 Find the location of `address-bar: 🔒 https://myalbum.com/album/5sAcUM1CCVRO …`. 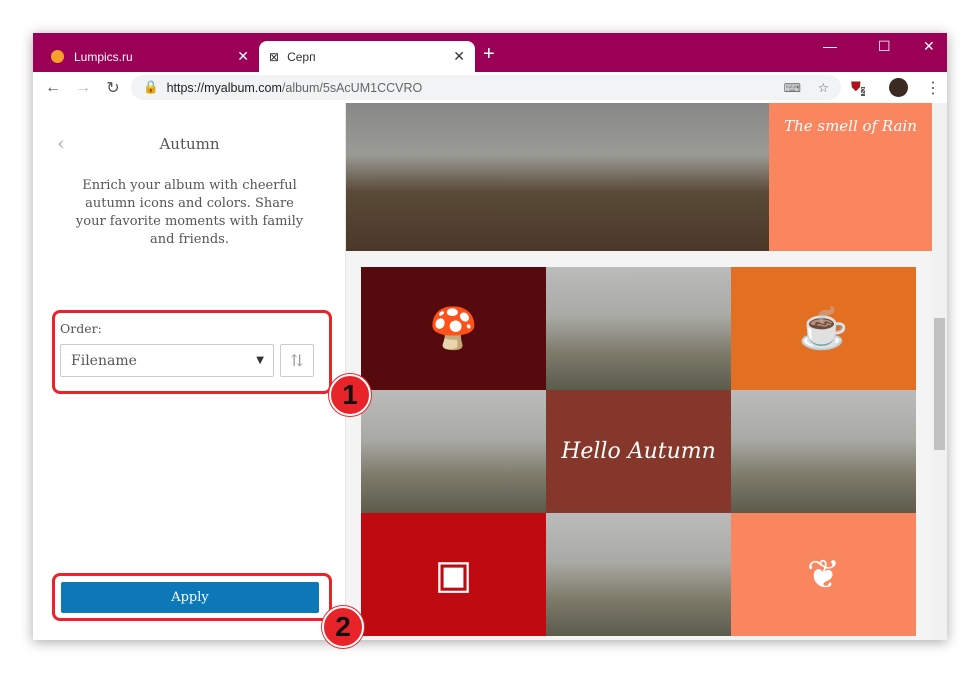

address-bar: 🔒 https://myalbum.com/album/5sAcUM1CCVRO … is located at coordinates (486, 87).